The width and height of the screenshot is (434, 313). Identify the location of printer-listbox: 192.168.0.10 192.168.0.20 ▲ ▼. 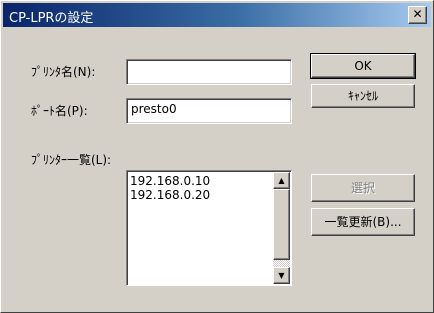
(209, 228).